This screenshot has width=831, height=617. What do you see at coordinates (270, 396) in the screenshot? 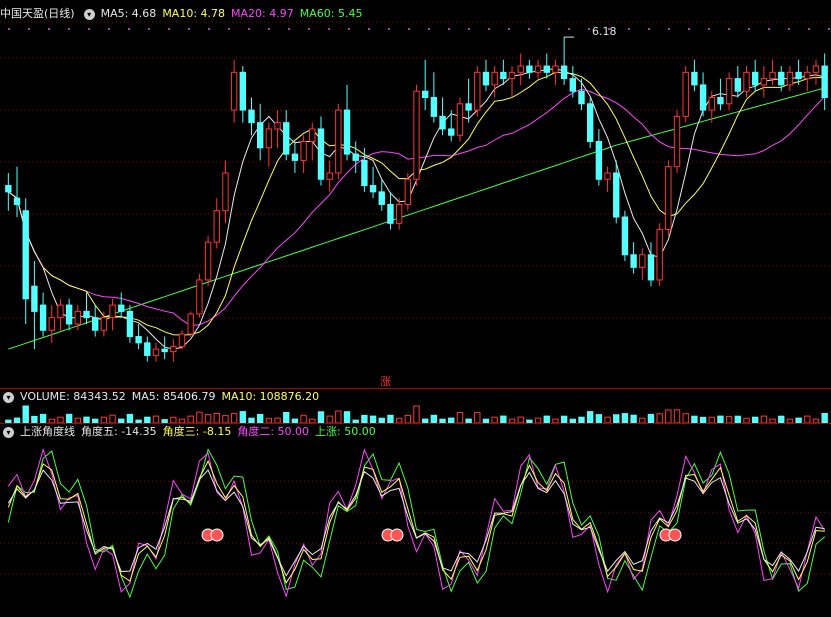
I see `volume-ma10-label: MA10: 108876.20` at bounding box center [270, 396].